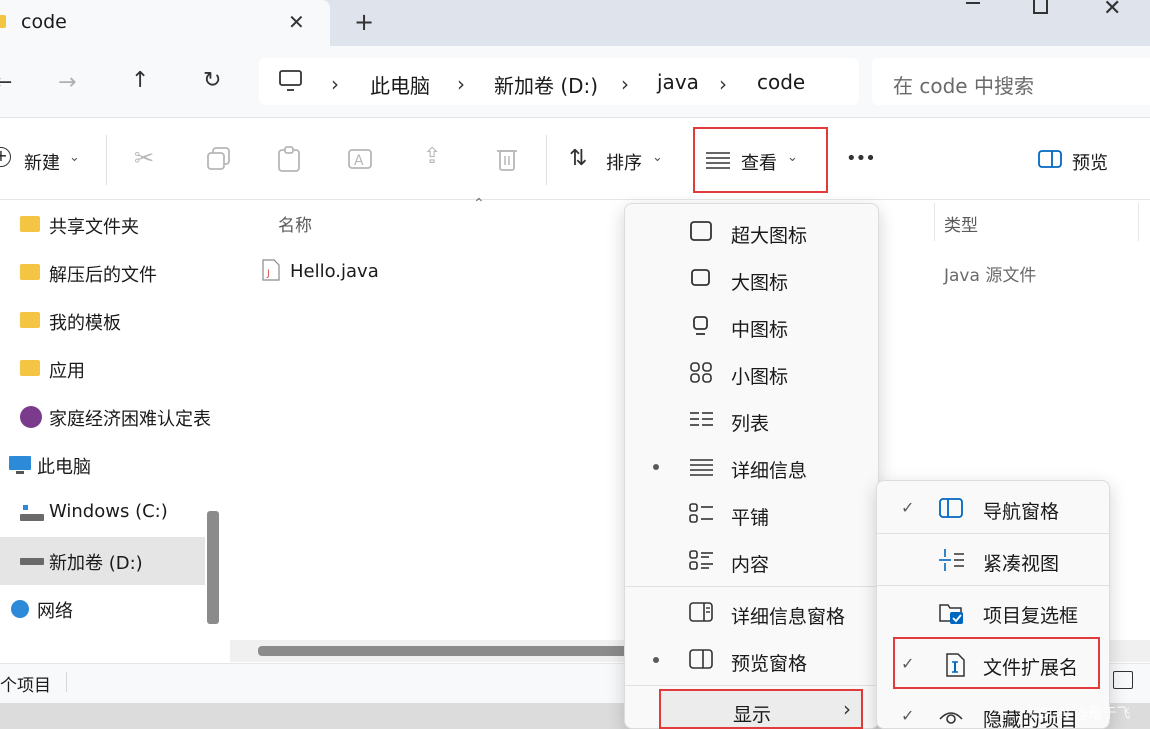 The height and width of the screenshot is (729, 1150). Describe the element at coordinates (769, 236) in the screenshot. I see `menu-item-label: 超大图标` at that location.